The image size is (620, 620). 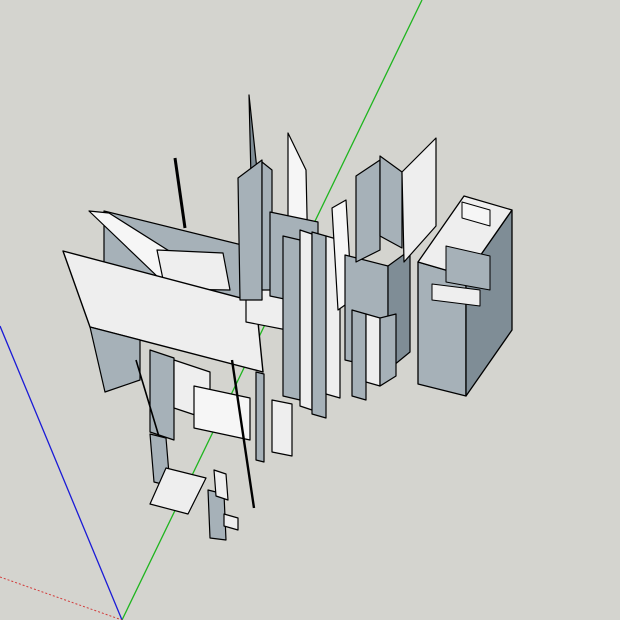 I want to click on blade-front-strip, so click(x=291, y=318).